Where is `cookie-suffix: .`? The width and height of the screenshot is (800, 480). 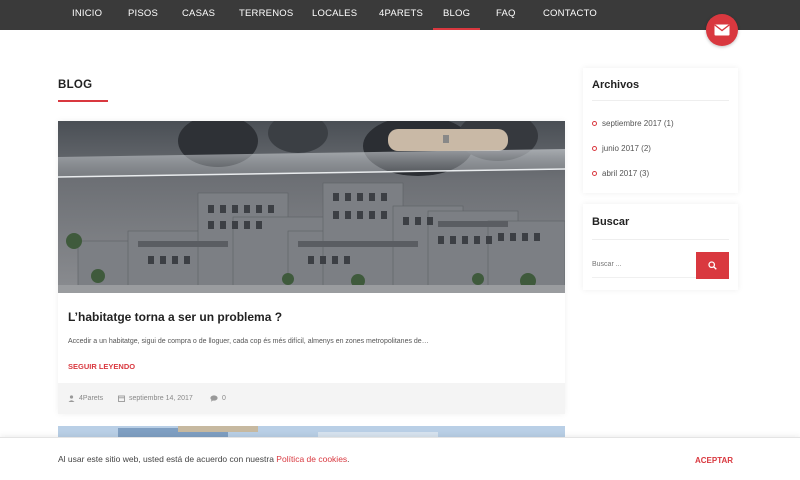
cookie-suffix: . is located at coordinates (348, 459).